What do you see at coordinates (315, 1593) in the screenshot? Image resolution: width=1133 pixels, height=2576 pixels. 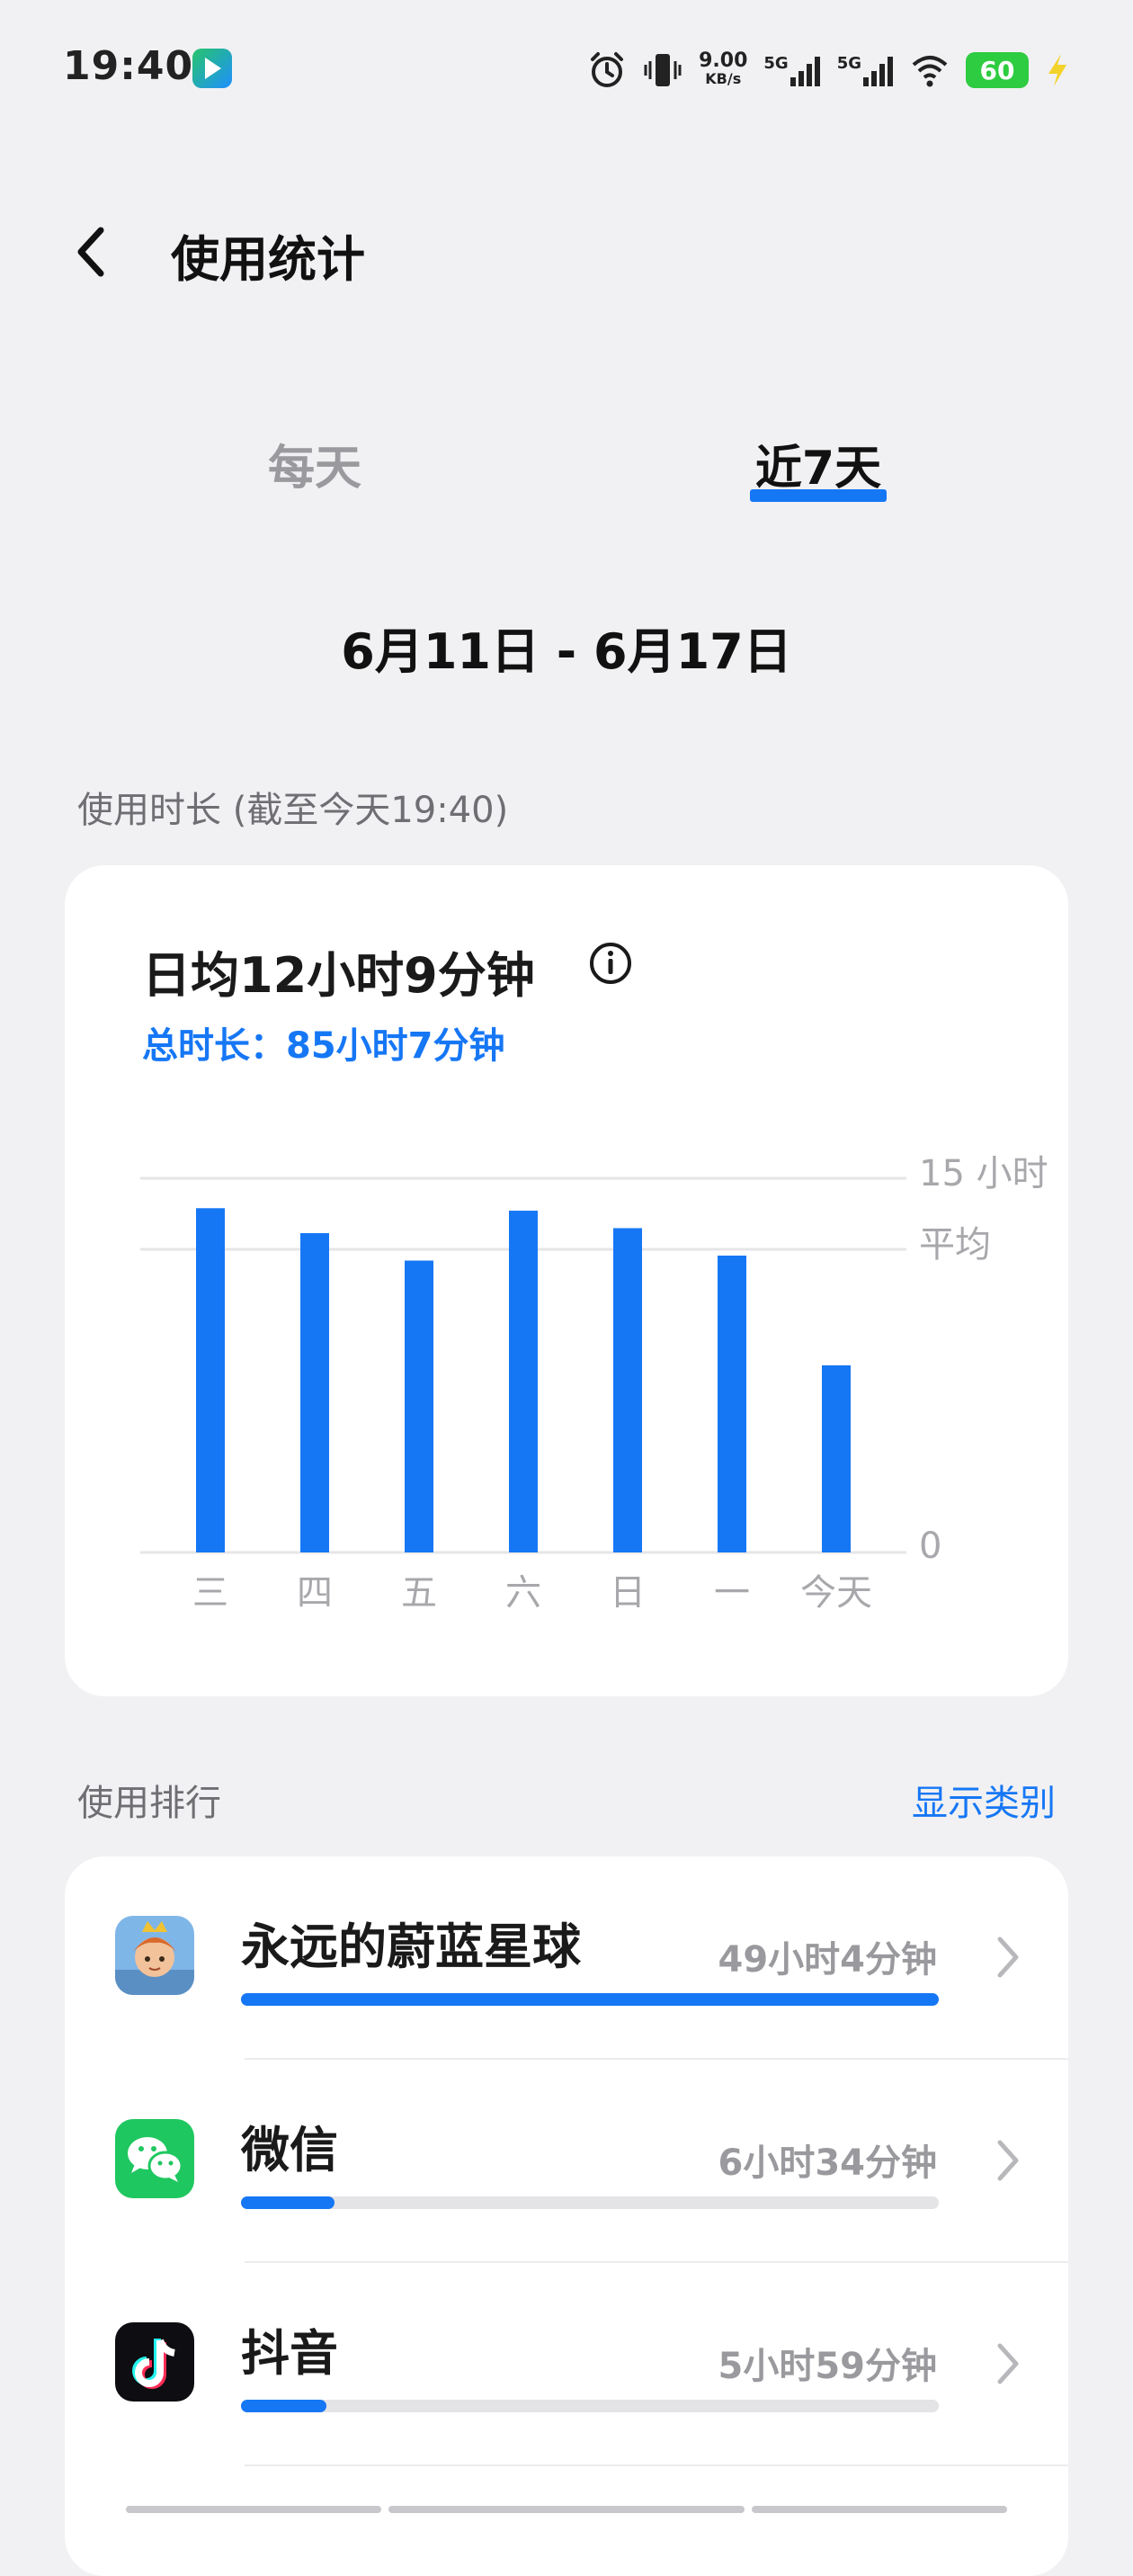 I see `x-tick-label-1: 四` at bounding box center [315, 1593].